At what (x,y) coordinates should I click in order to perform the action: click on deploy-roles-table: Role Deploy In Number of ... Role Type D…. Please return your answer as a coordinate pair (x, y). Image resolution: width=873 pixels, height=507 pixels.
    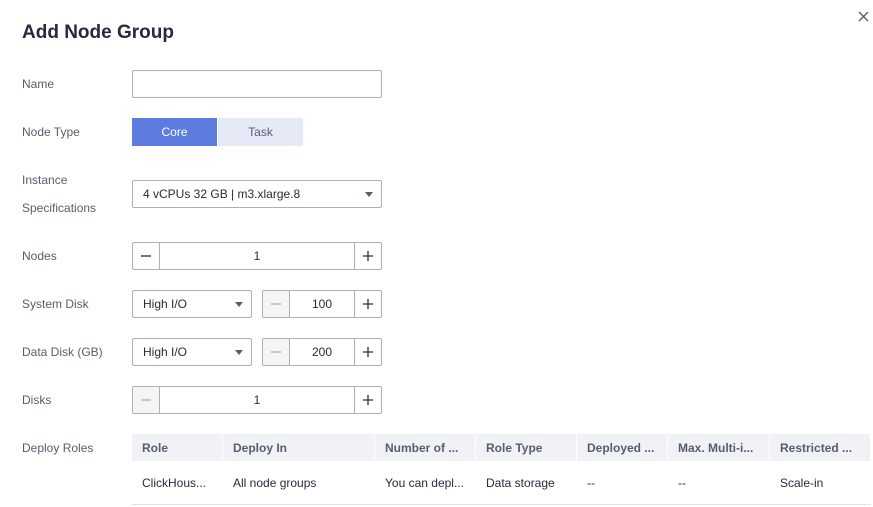
    Looking at the image, I should click on (501, 469).